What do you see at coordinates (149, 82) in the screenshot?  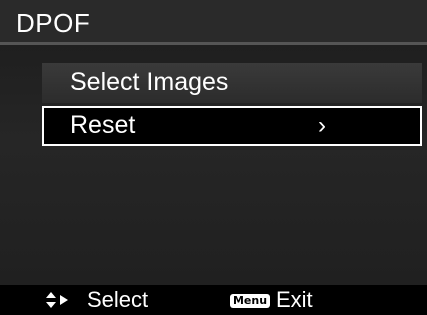 I see `menu-item-label: Select Images` at bounding box center [149, 82].